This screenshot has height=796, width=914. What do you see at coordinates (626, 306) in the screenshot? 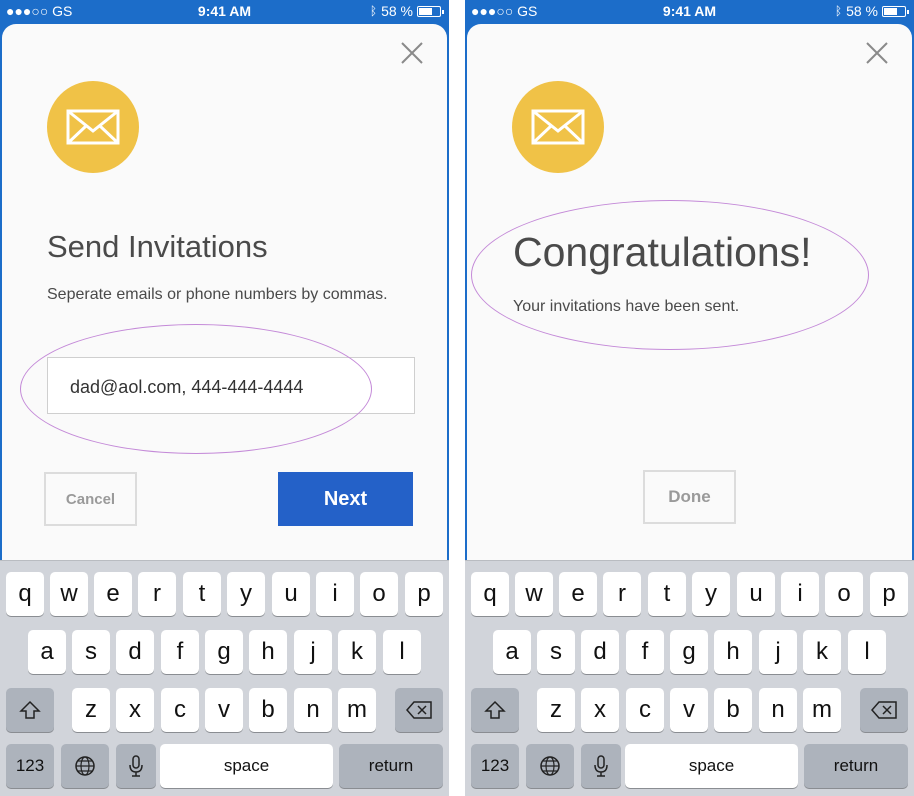
I see `confirmation-message: Your invitations have been sent.` at bounding box center [626, 306].